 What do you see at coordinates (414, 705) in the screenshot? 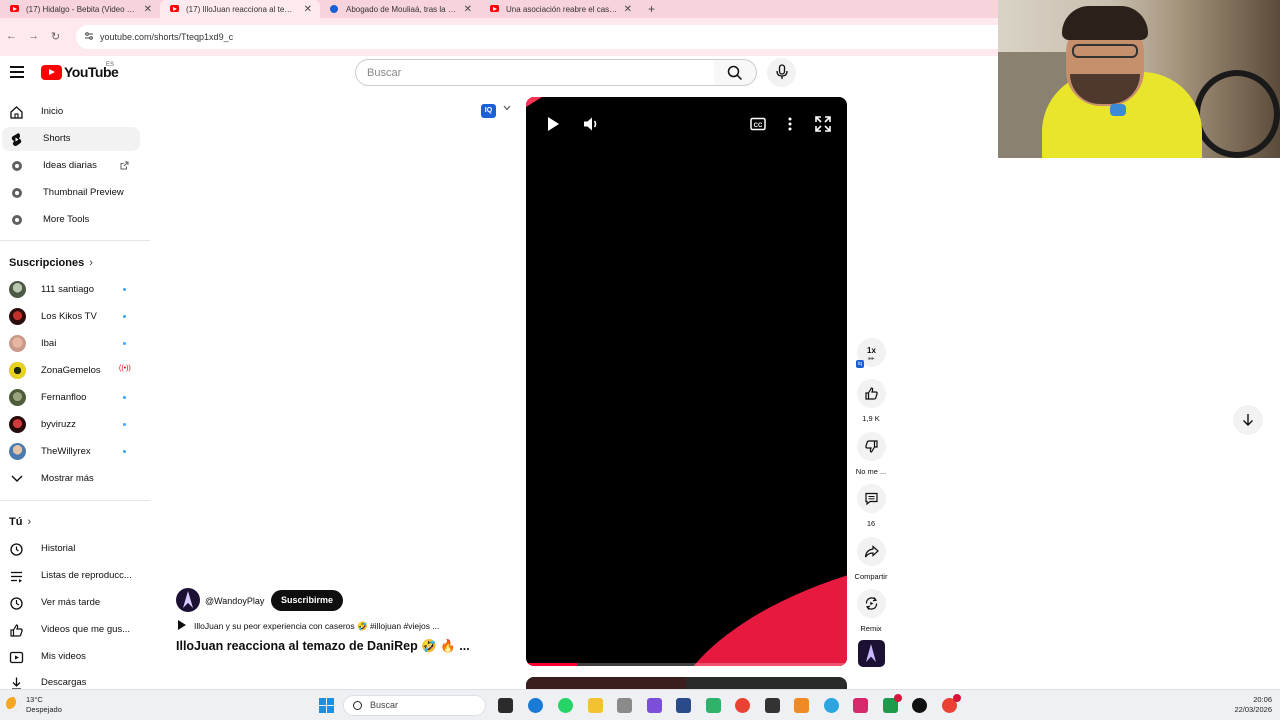
I see `taskbar-search: Buscar` at bounding box center [414, 705].